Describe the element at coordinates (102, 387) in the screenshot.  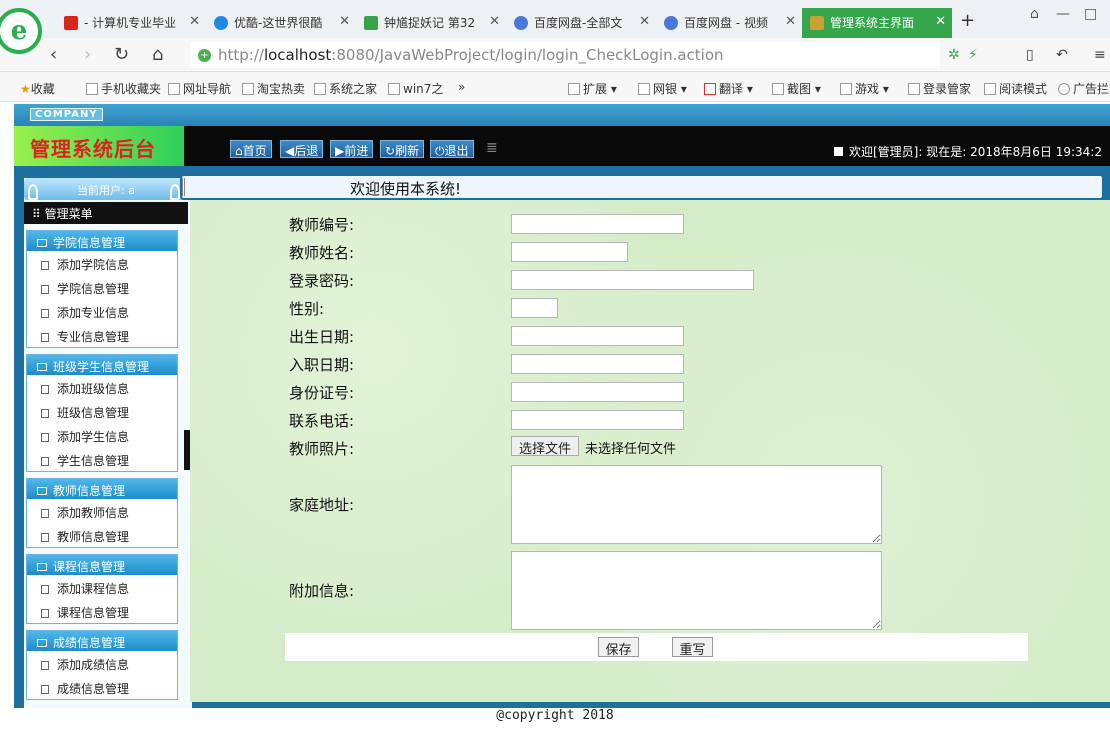
I see `menu-item: 添加班级信息` at that location.